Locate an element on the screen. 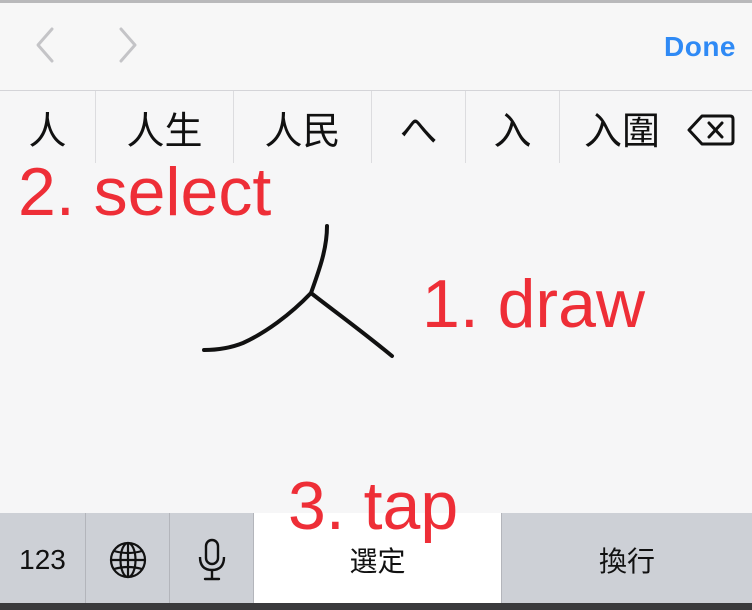 The image size is (752, 610). microphone-icon is located at coordinates (211, 559).